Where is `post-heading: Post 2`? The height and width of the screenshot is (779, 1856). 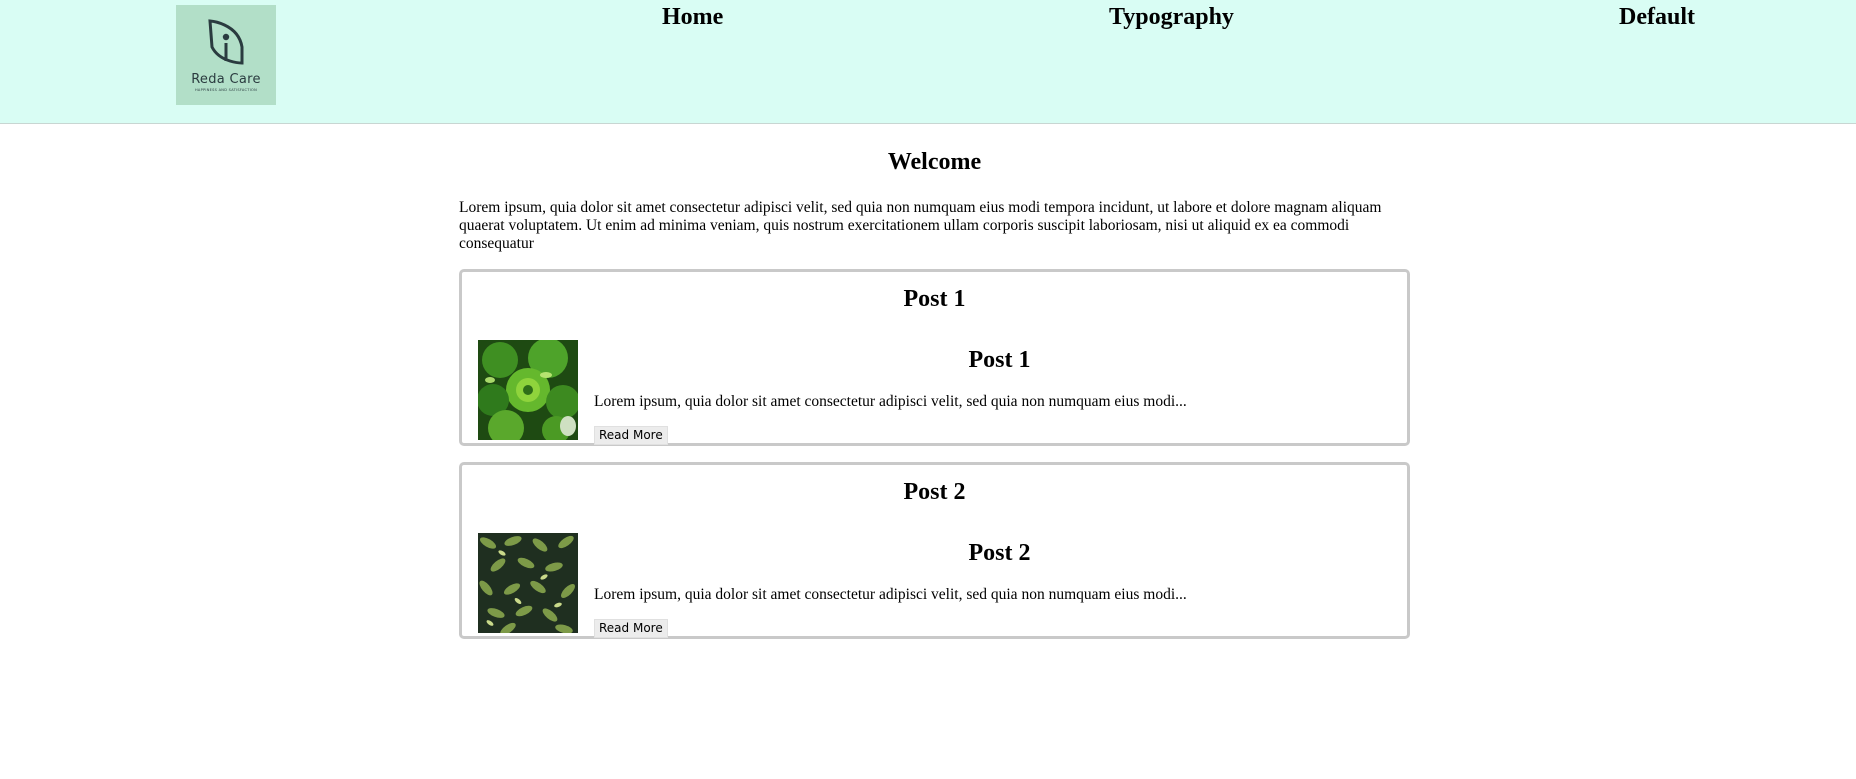
post-heading: Post 2 is located at coordinates (999, 553).